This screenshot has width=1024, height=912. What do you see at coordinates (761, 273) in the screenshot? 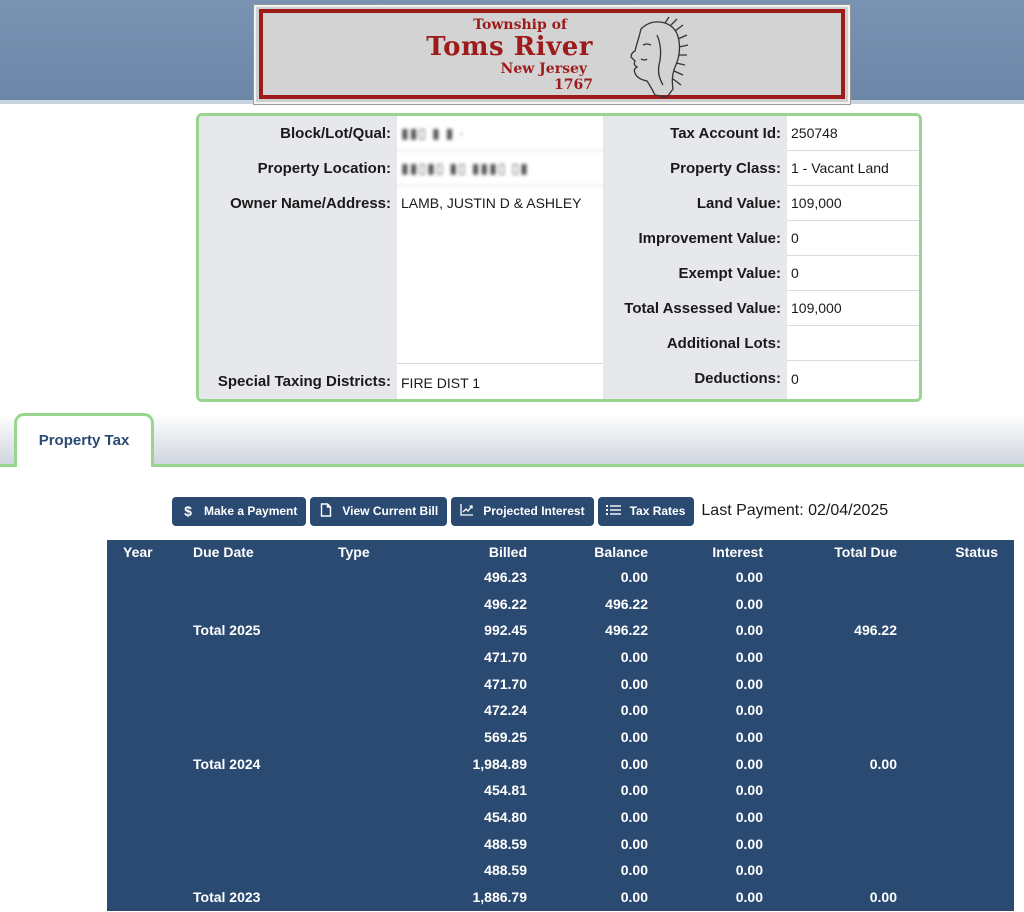
I see `info-row-exempt-value: Exempt Value: 0` at bounding box center [761, 273].